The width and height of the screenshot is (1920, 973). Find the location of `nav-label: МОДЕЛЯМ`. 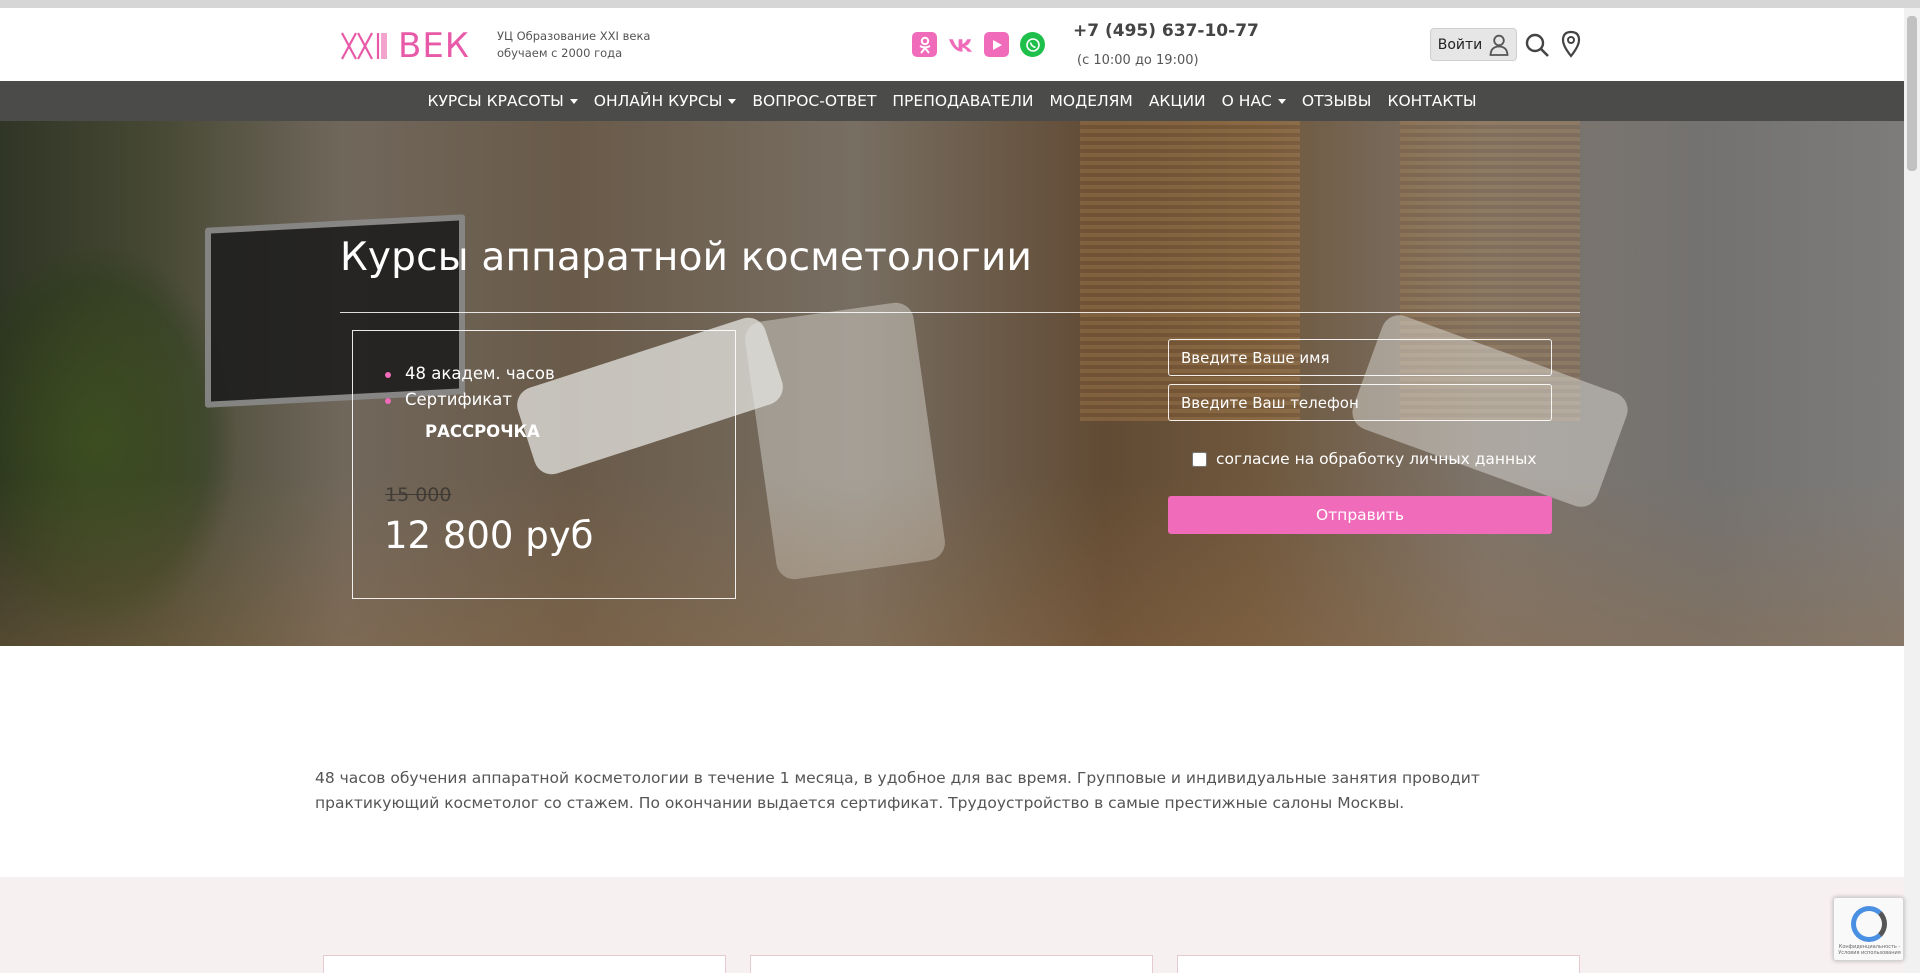

nav-label: МОДЕЛЯМ is located at coordinates (1091, 101).